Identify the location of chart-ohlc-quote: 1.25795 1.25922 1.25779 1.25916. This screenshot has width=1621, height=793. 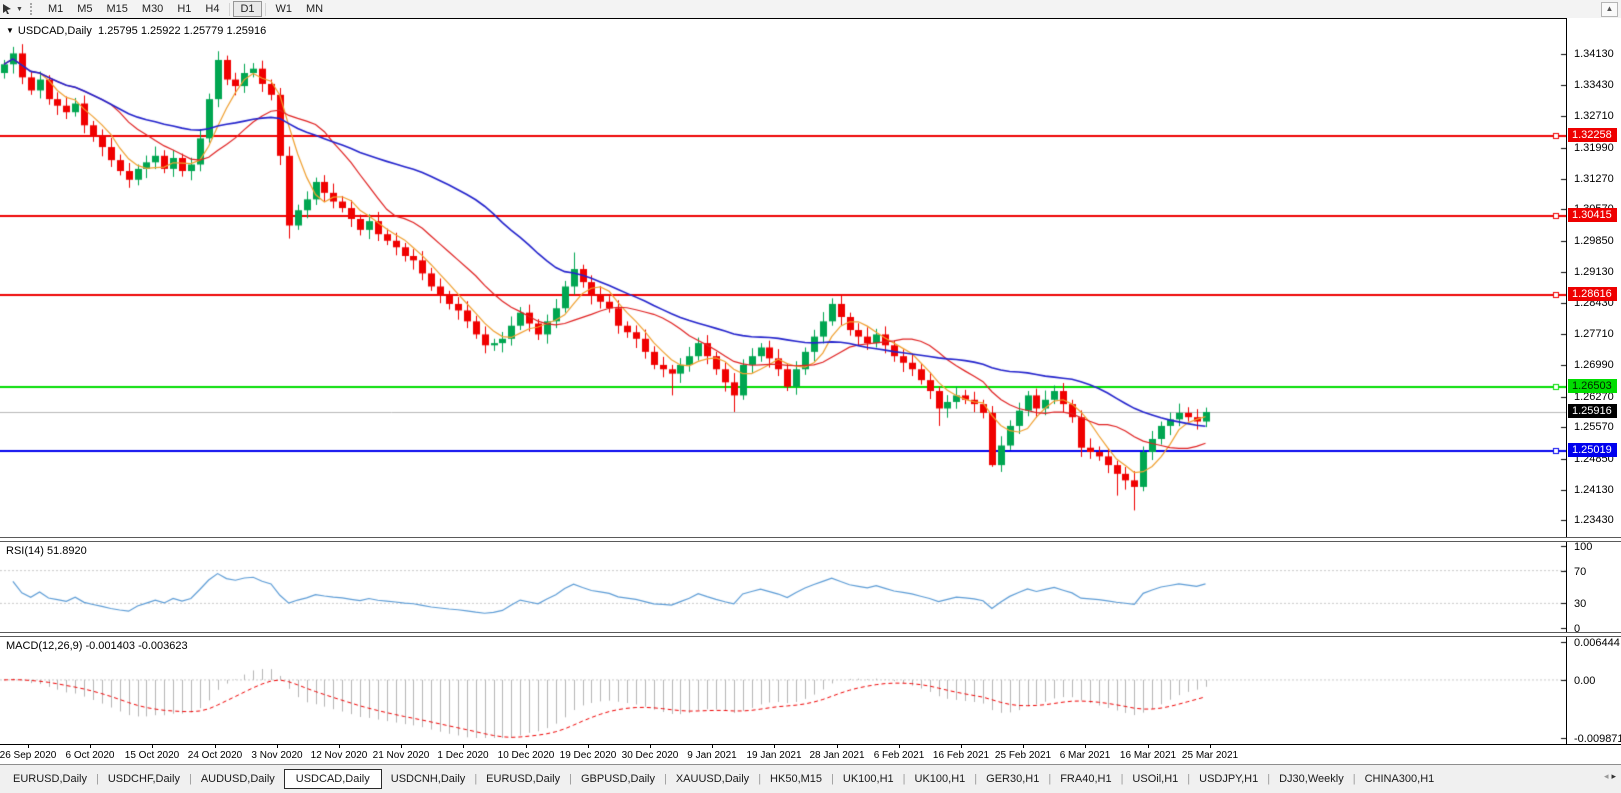
(182, 31).